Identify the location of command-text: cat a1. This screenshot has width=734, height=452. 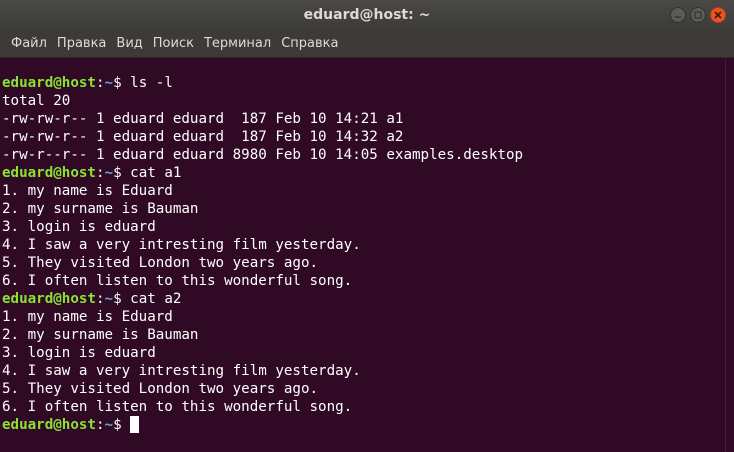
(156, 173).